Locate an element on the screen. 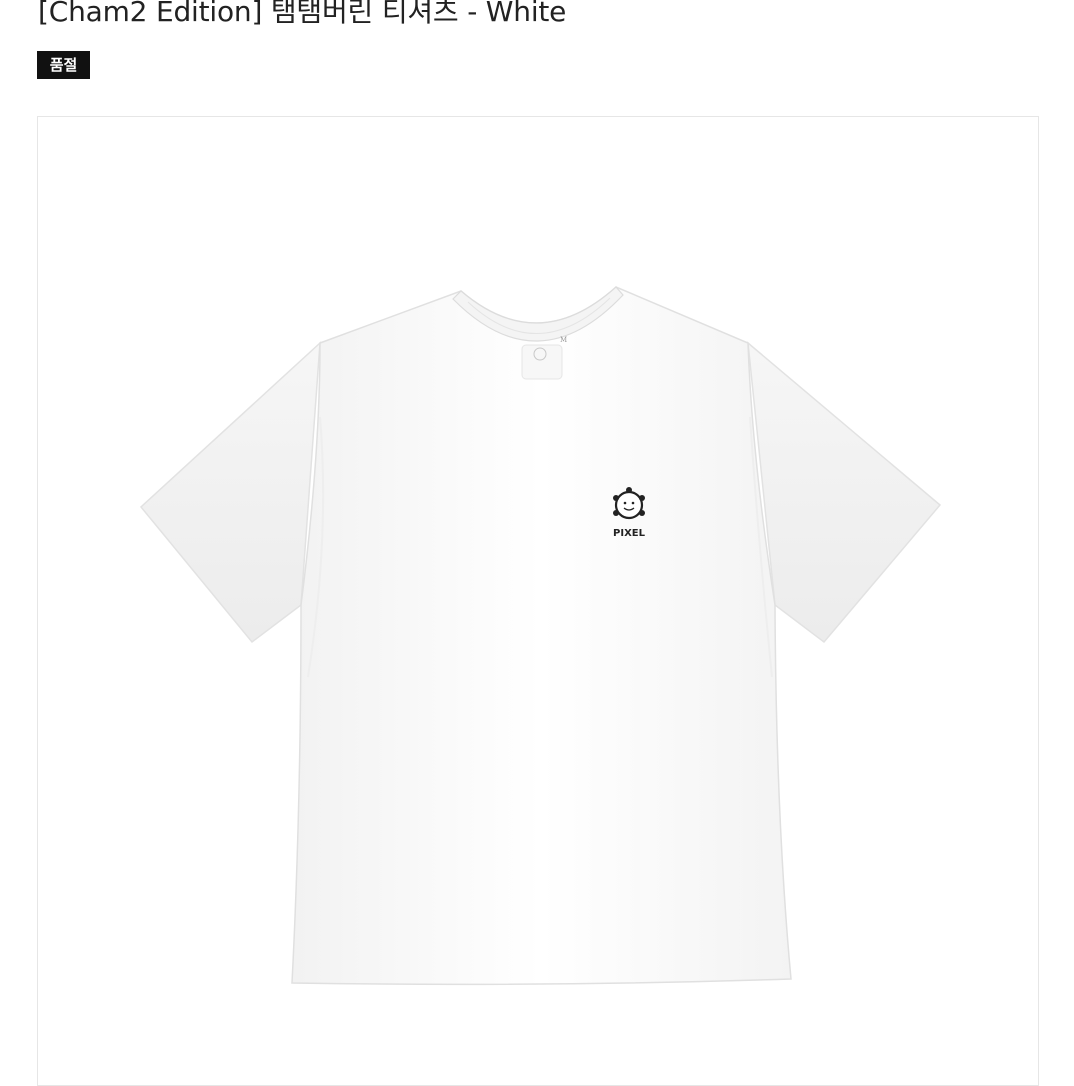 The height and width of the screenshot is (1086, 1074). product-title: [Cham2 Edition] 탬탬버린 티셔츠 - White is located at coordinates (302, 14).